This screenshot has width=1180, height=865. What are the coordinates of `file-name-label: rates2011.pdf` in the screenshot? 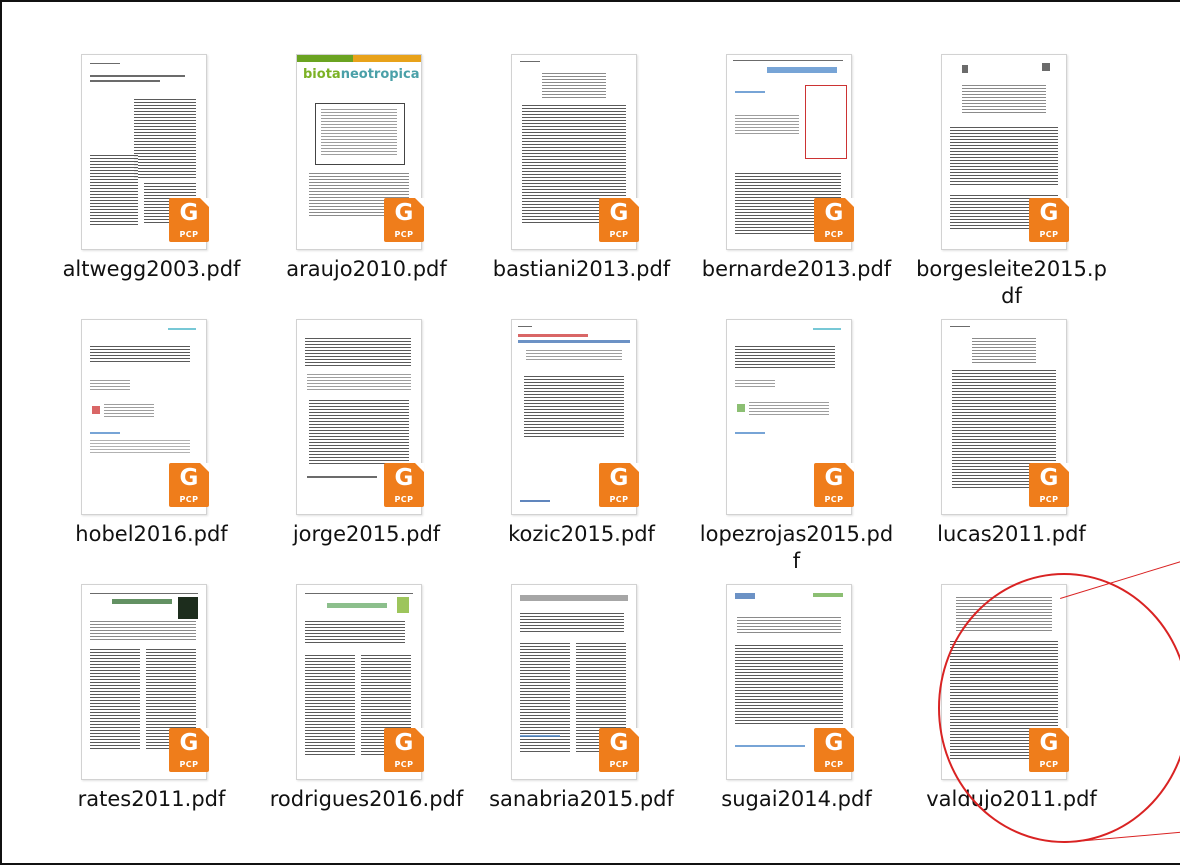 It's located at (151, 799).